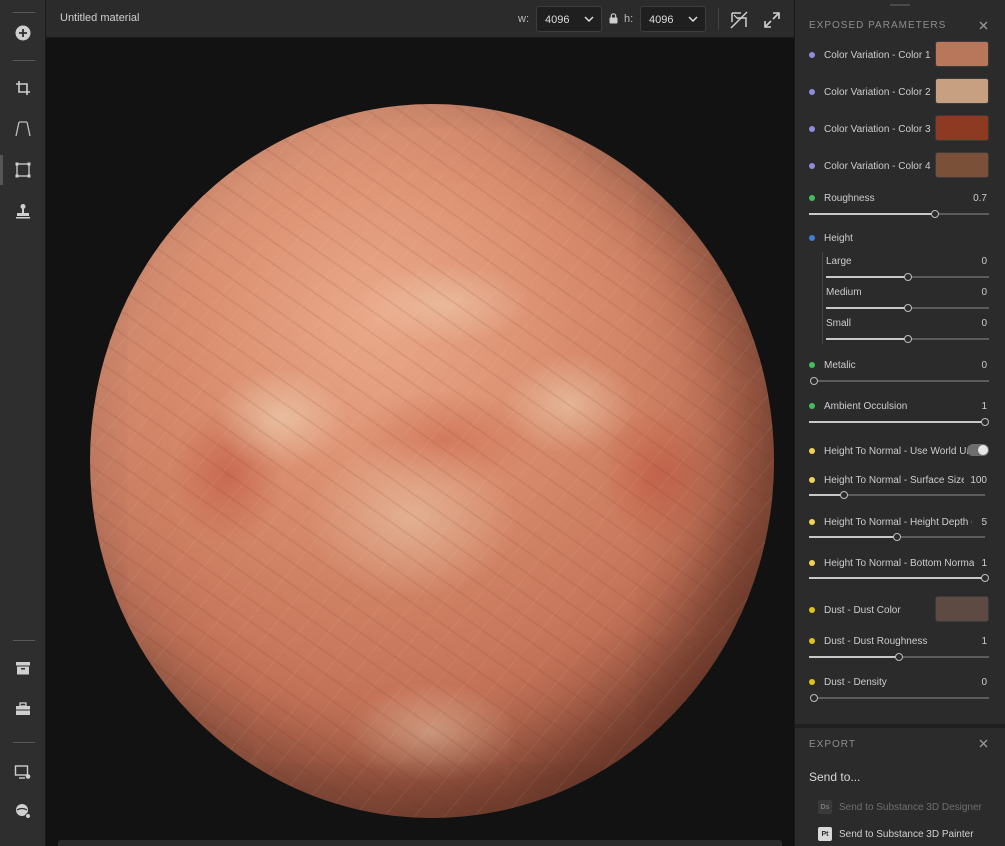 This screenshot has width=1005, height=846. Describe the element at coordinates (978, 480) in the screenshot. I see `surface-size-value: 100` at that location.